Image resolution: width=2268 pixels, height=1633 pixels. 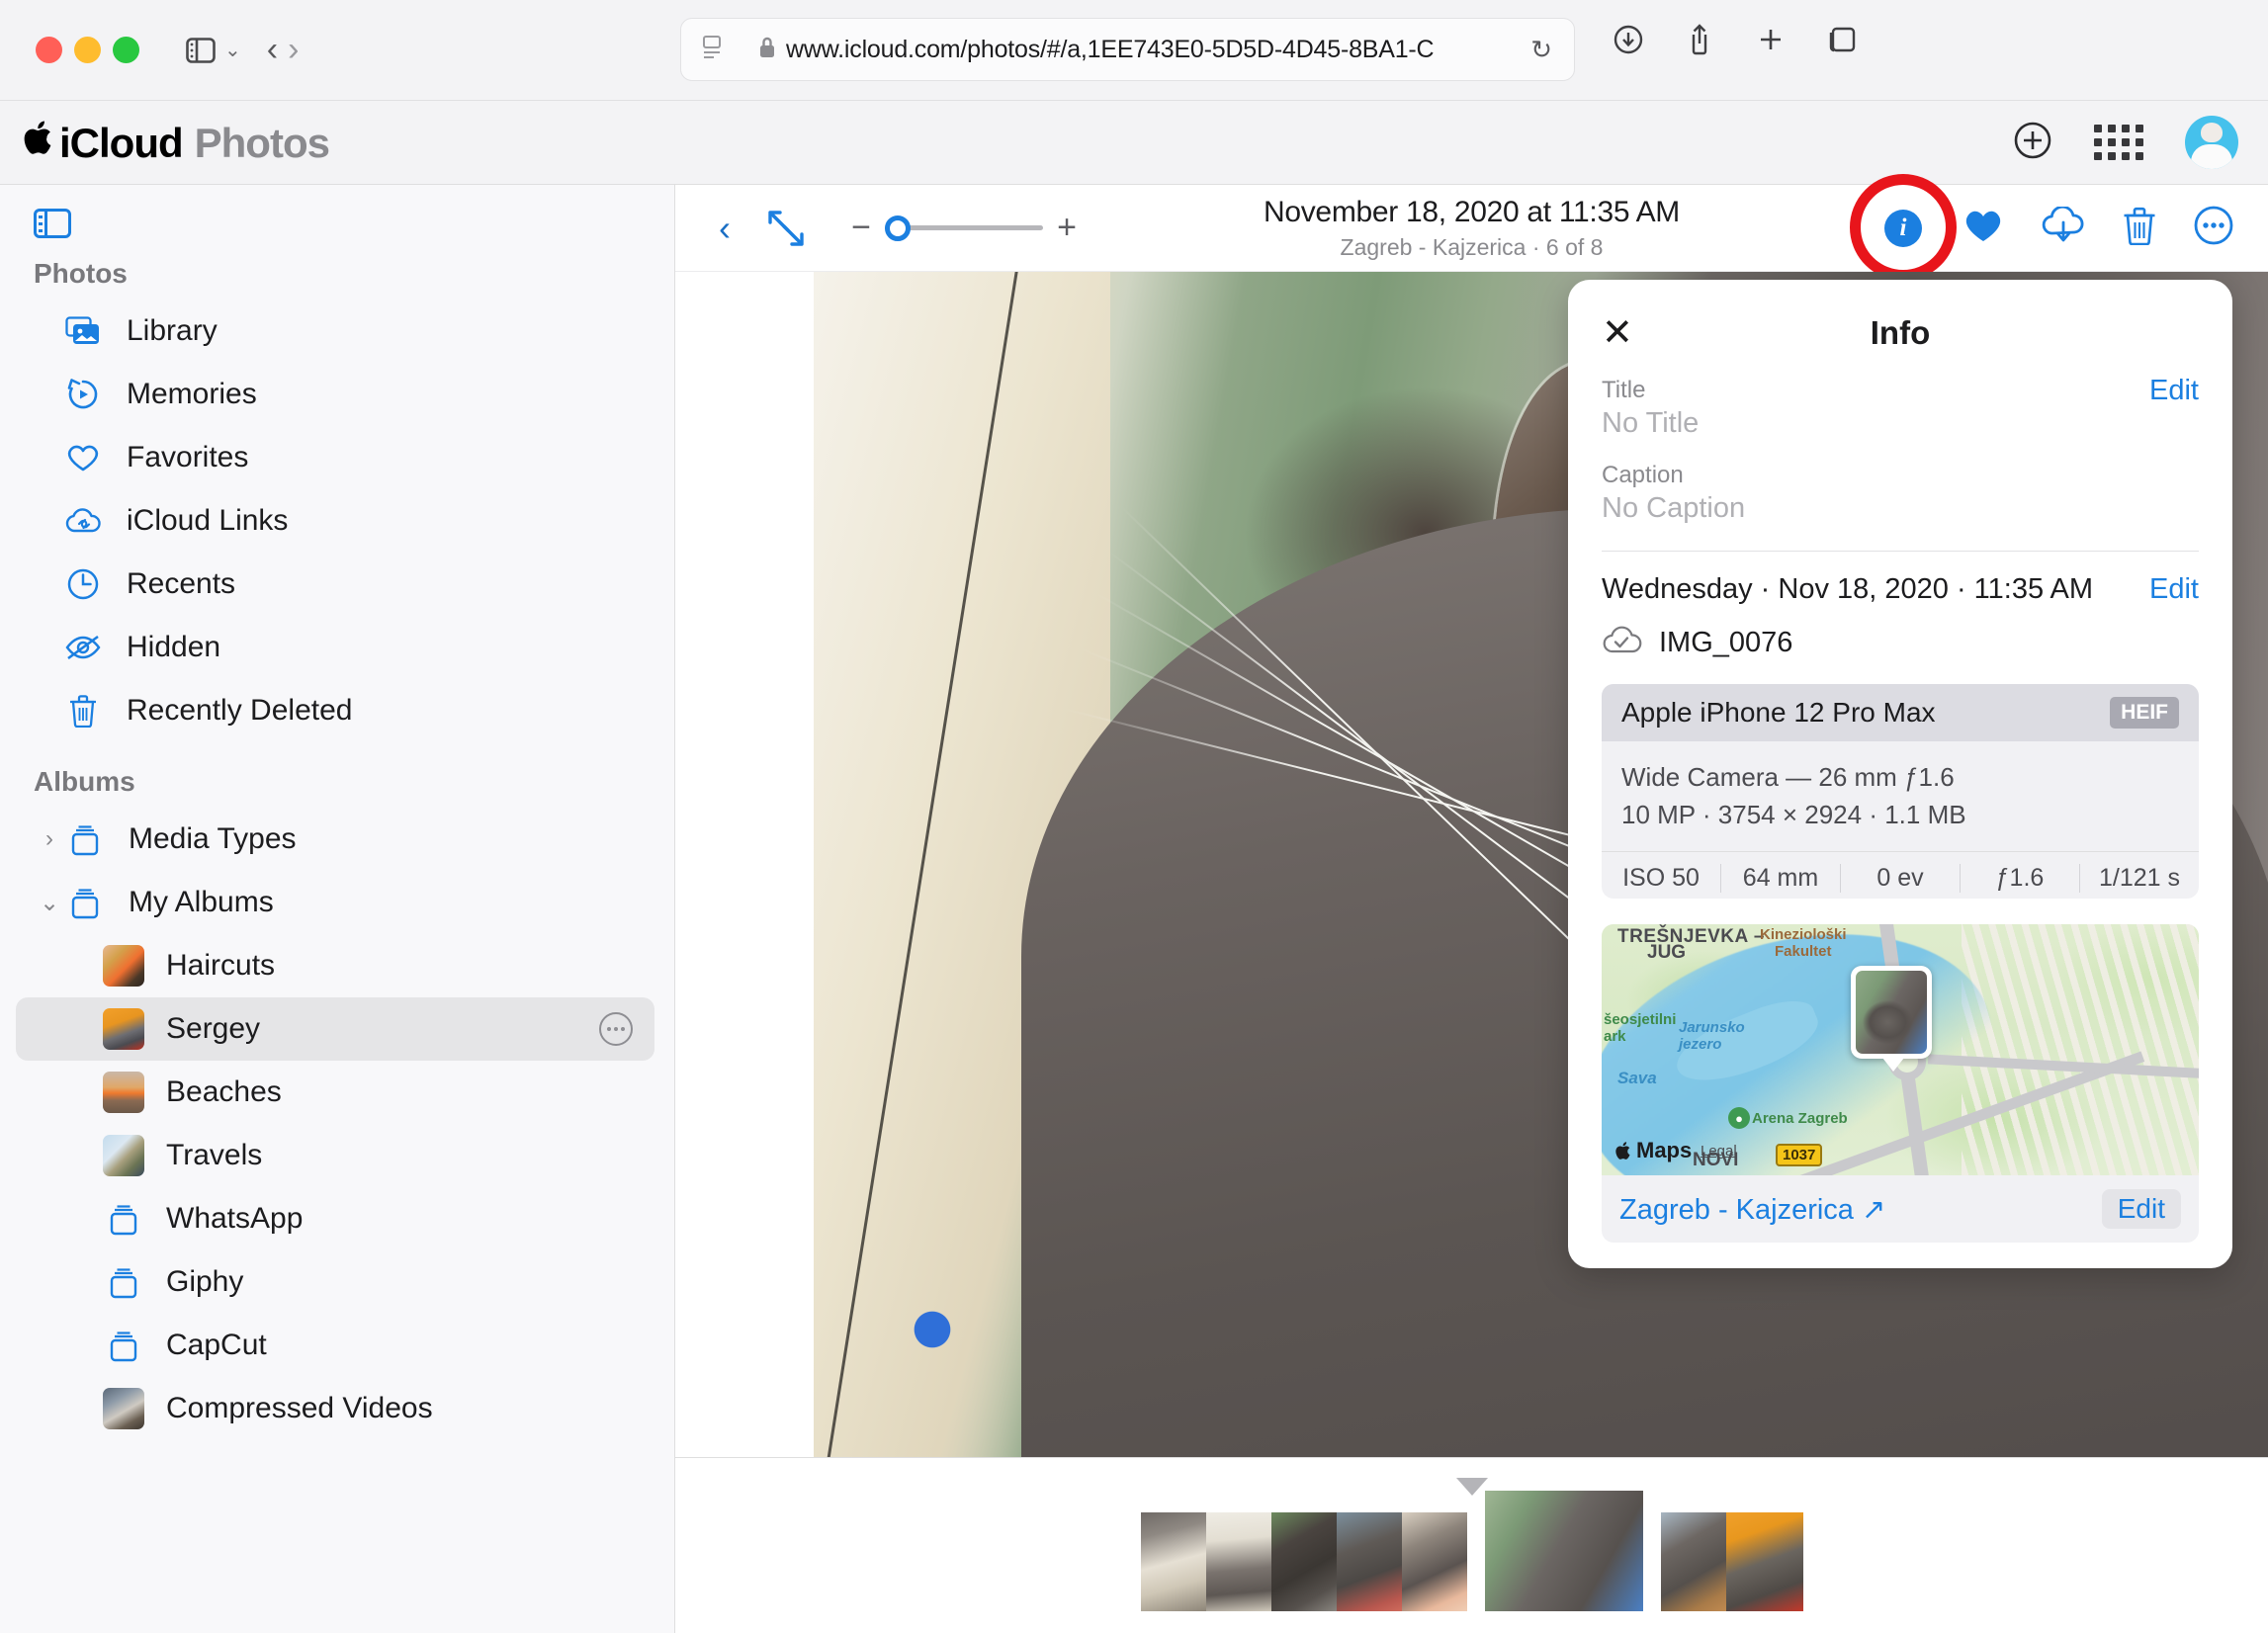 I want to click on current-photo-caret-icon, so click(x=1472, y=1487).